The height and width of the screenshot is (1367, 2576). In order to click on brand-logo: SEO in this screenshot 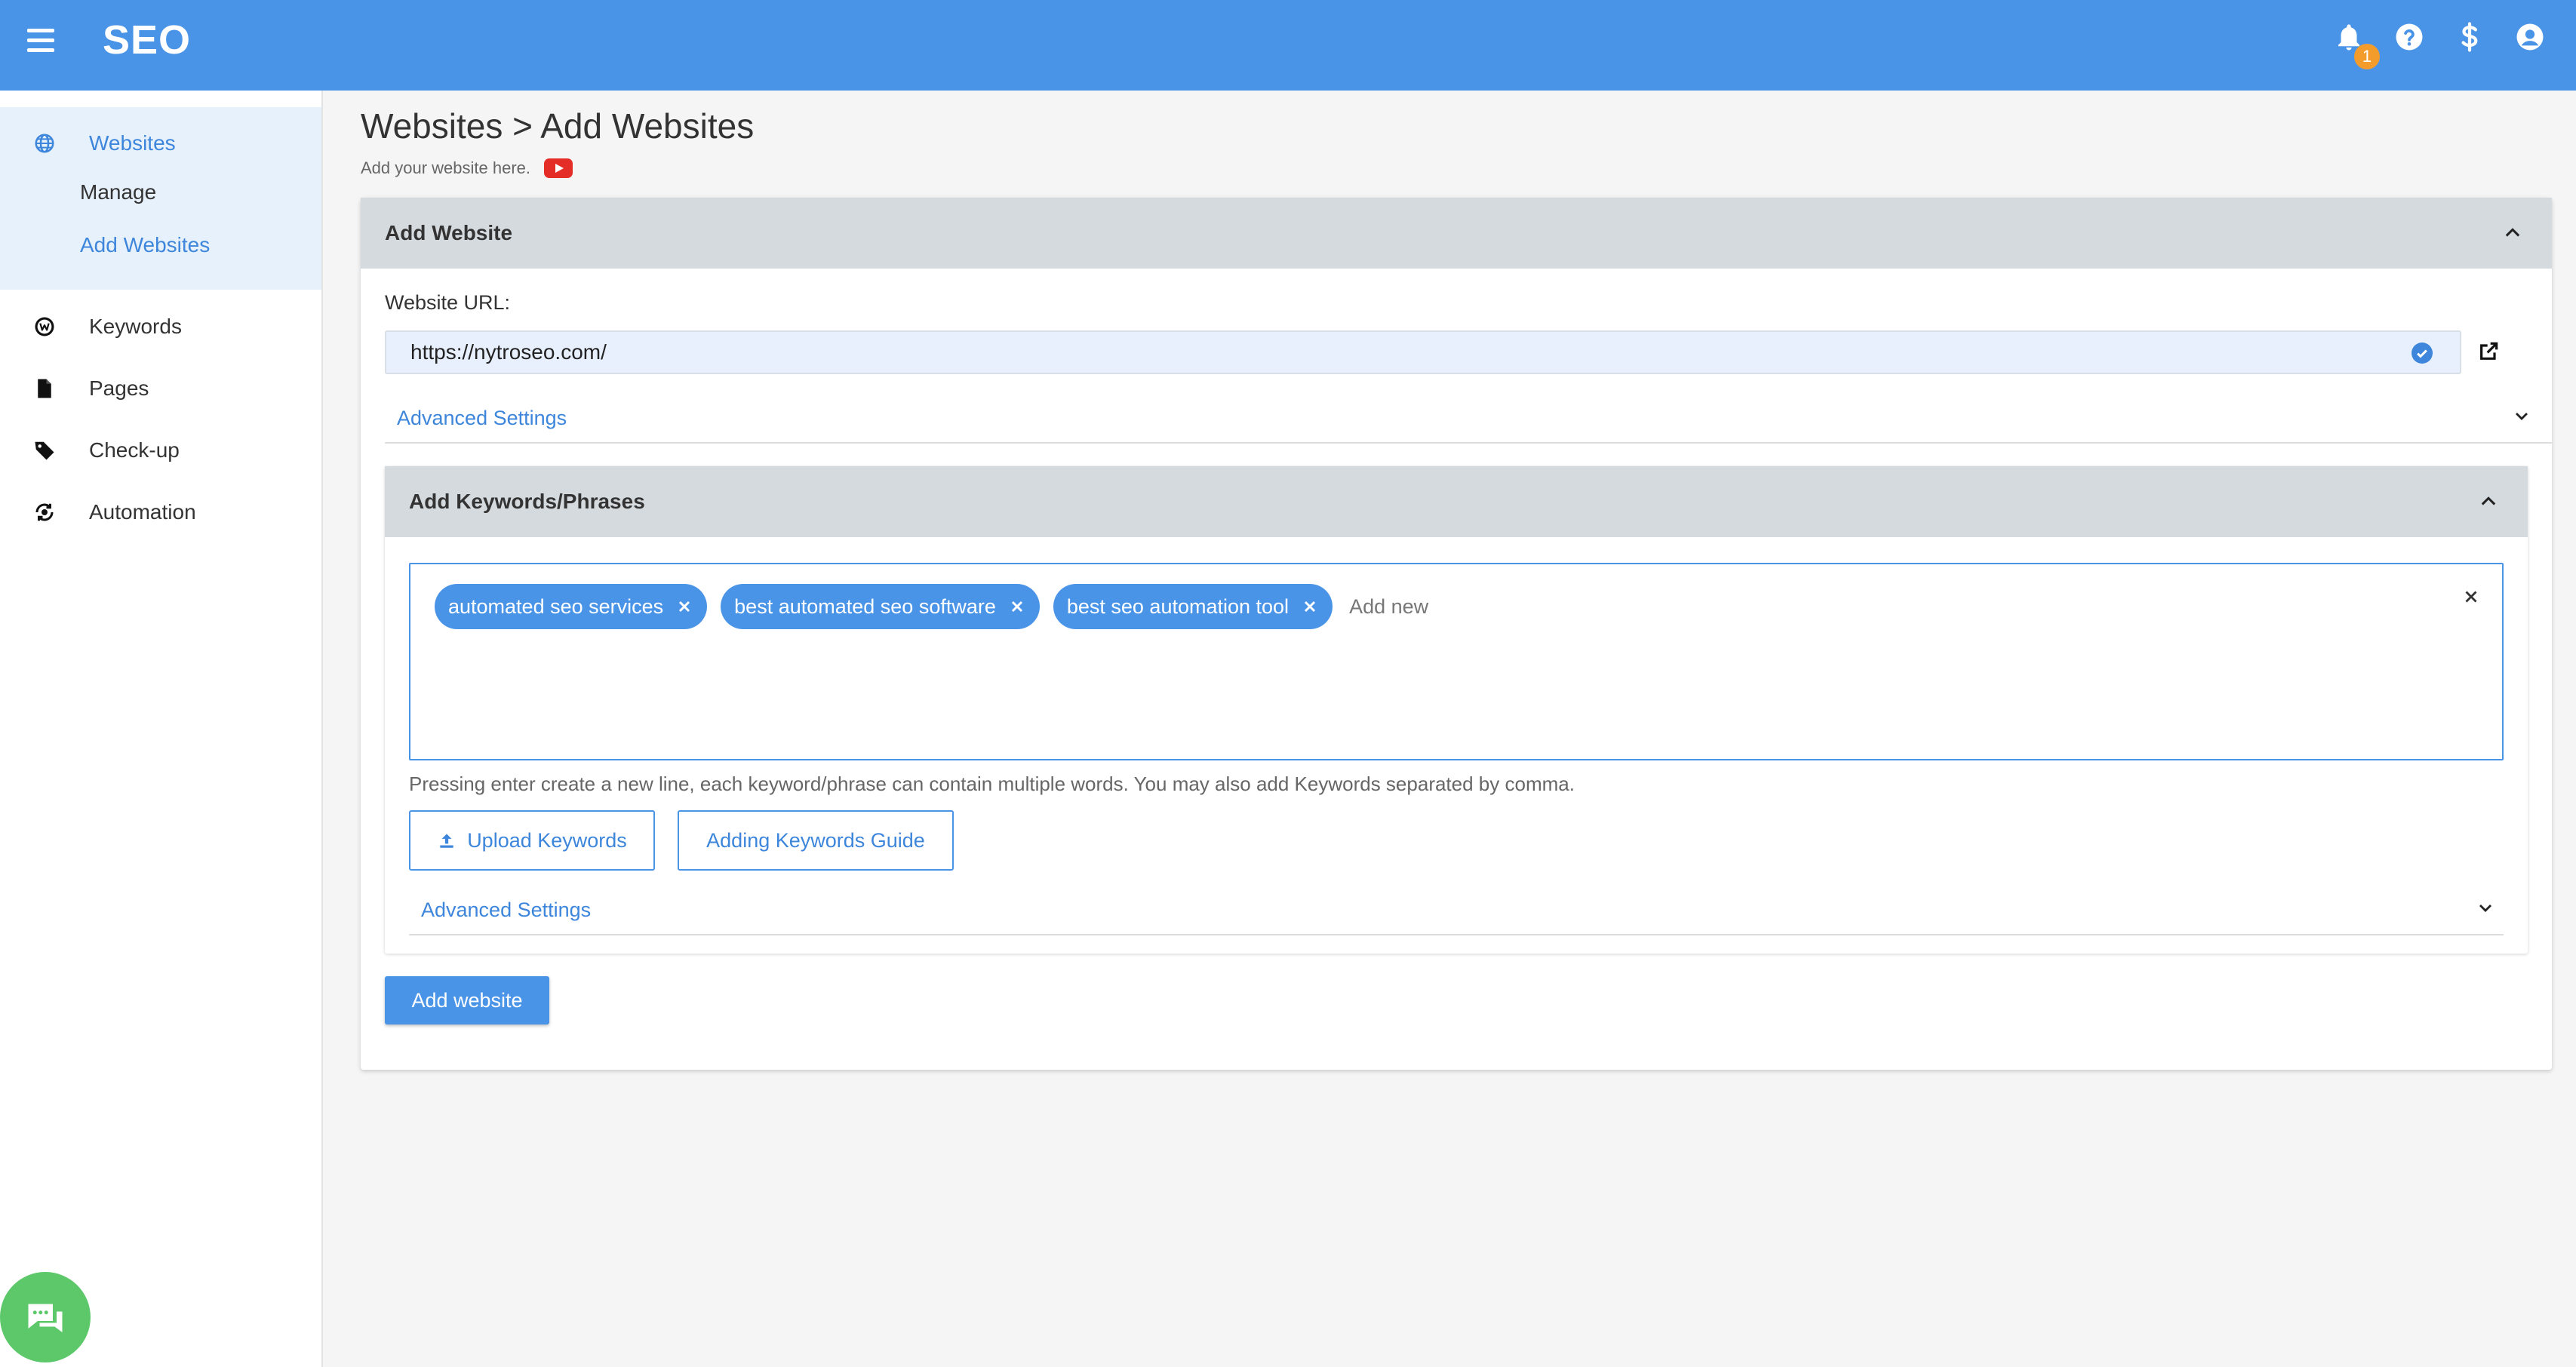, I will do `click(147, 40)`.